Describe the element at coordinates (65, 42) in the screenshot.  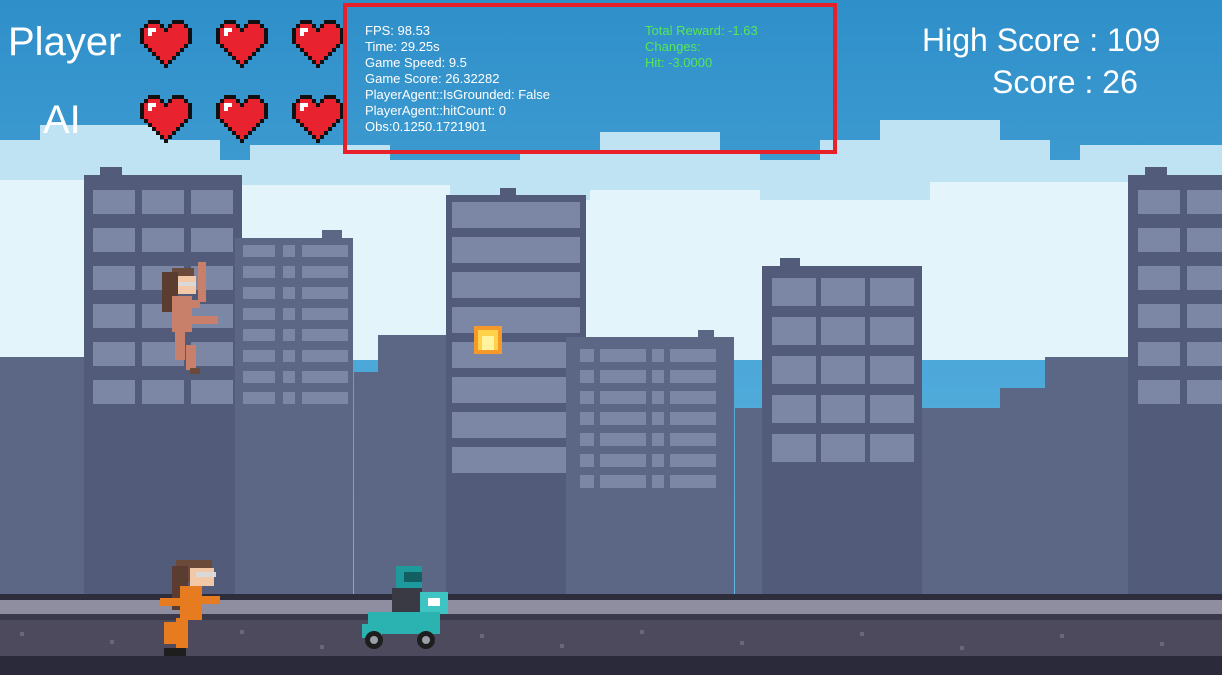
I see `player-label: Player` at that location.